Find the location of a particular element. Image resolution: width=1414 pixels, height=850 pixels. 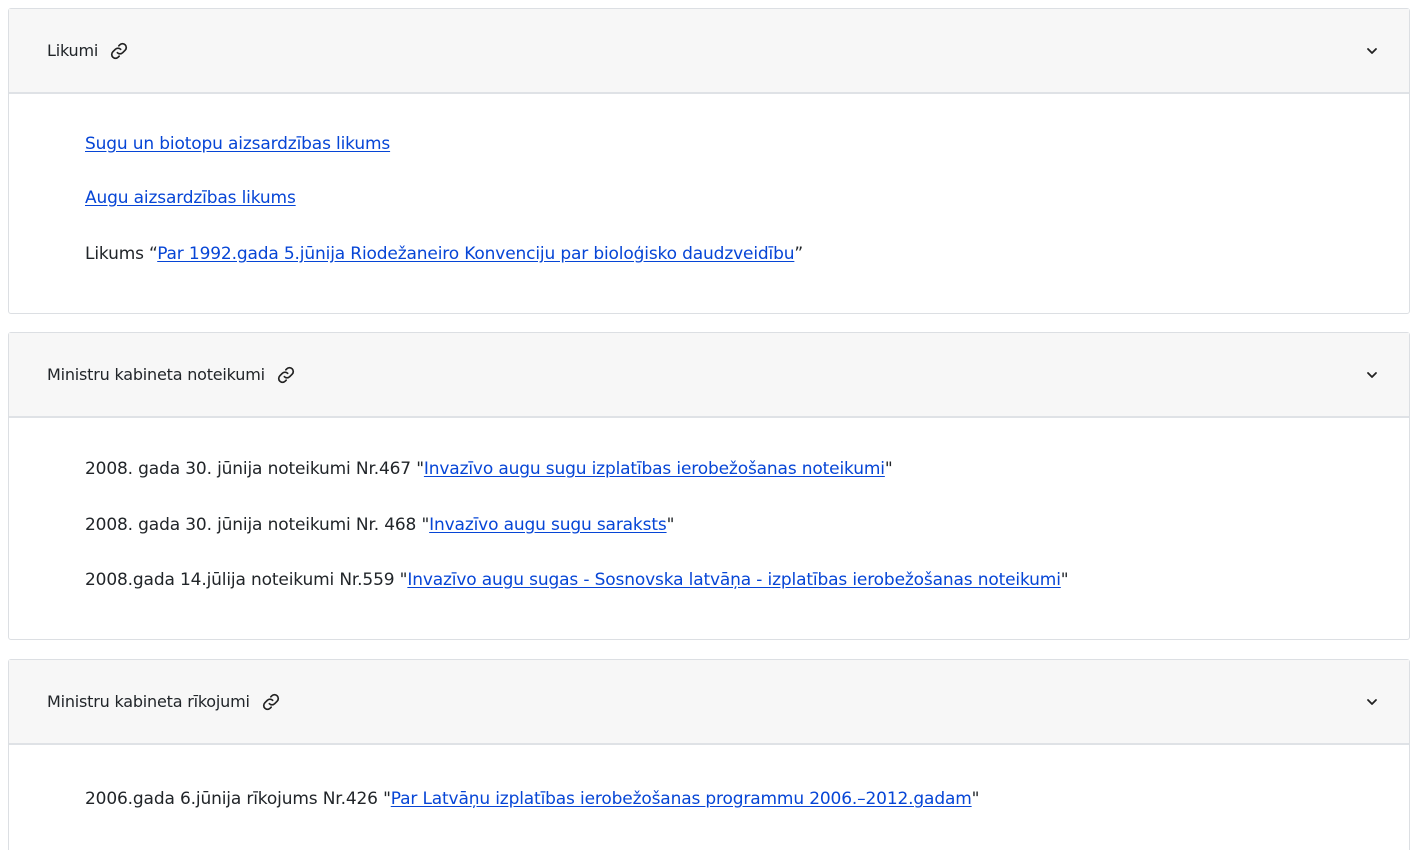

list-item: Sugu un biotopu aizsardzības likums is located at coordinates (237, 144).